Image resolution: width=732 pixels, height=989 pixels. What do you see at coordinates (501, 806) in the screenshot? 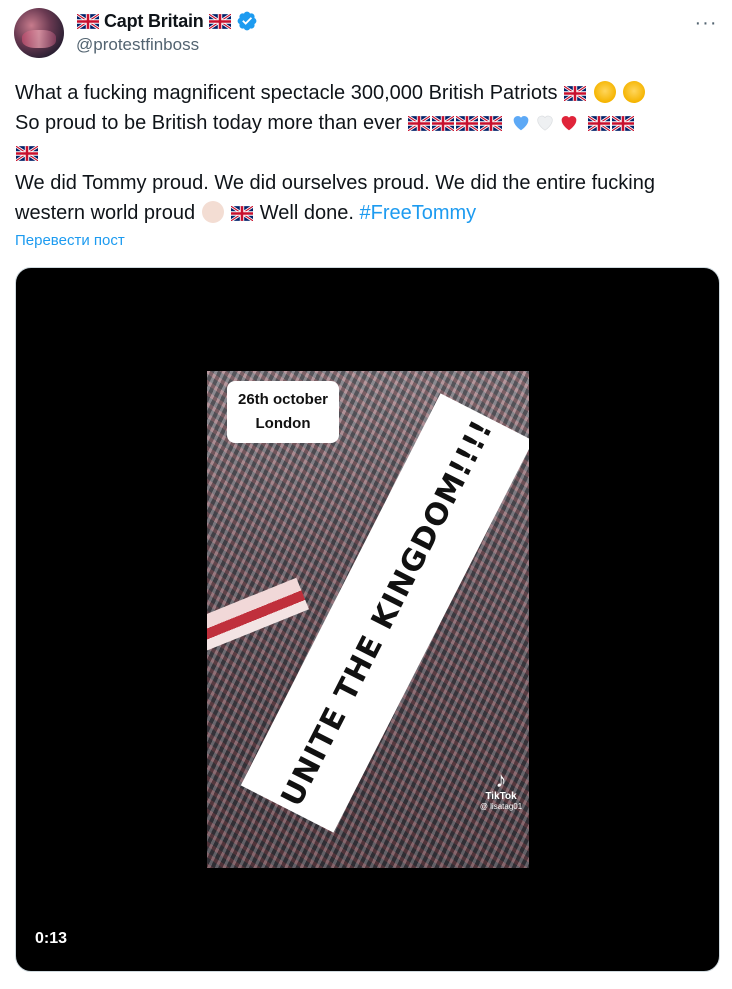
I see `tiktok-user: @ lisatag01` at bounding box center [501, 806].